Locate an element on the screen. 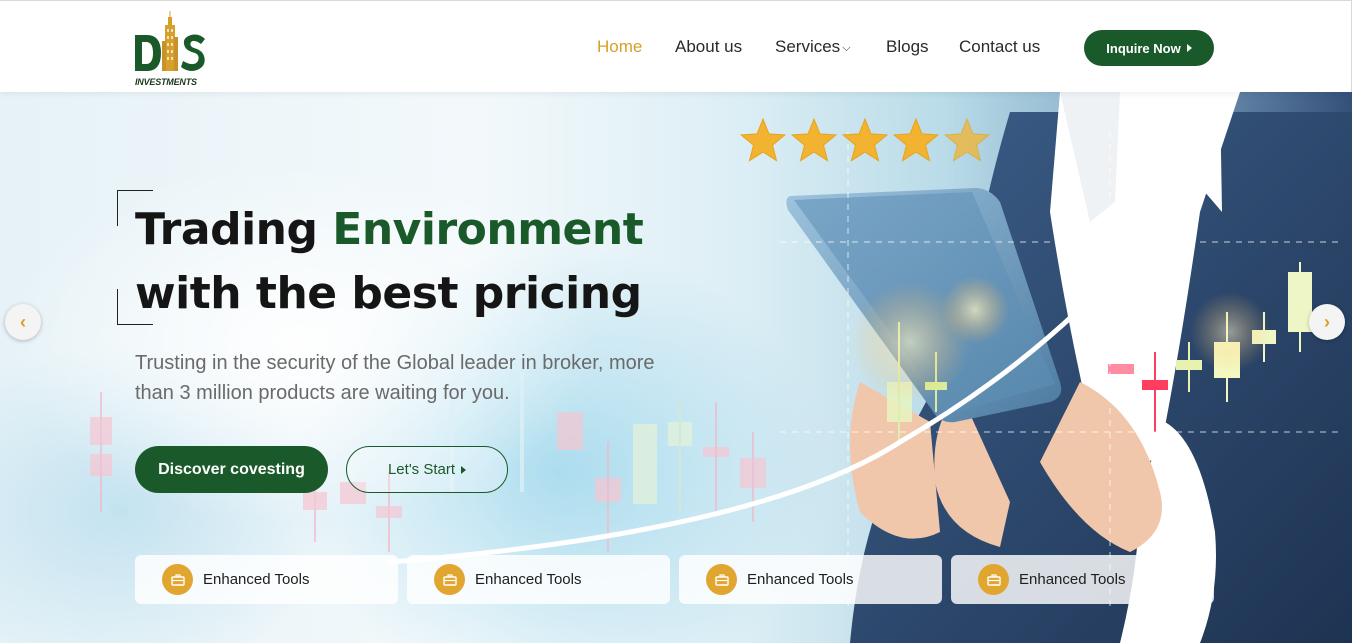 This screenshot has height=643, width=1352. chevron-left-icon: ‹ is located at coordinates (23, 321).